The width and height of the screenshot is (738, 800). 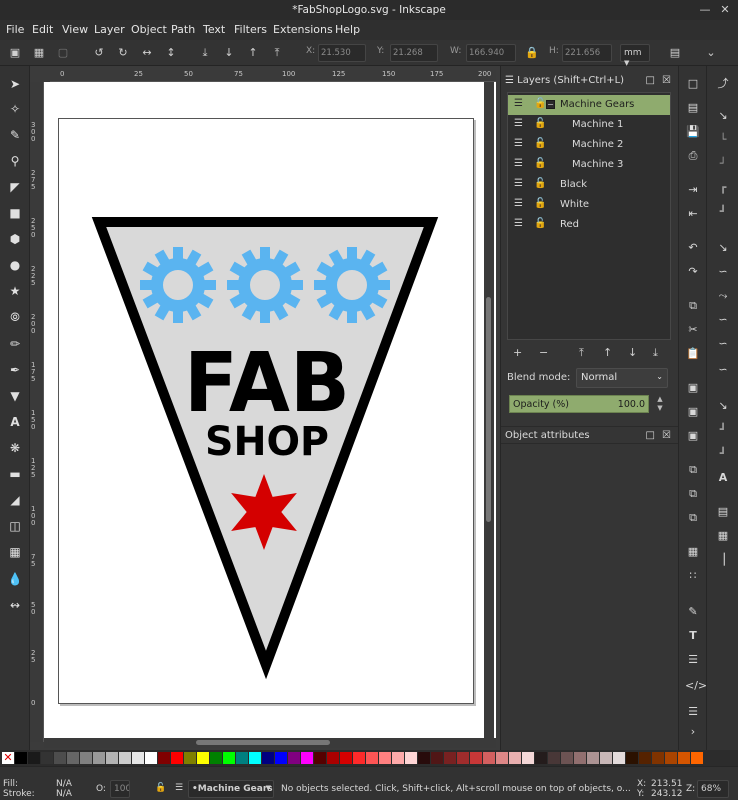 I want to click on layer-to-bottom-icon: ⤓, so click(x=655, y=353).